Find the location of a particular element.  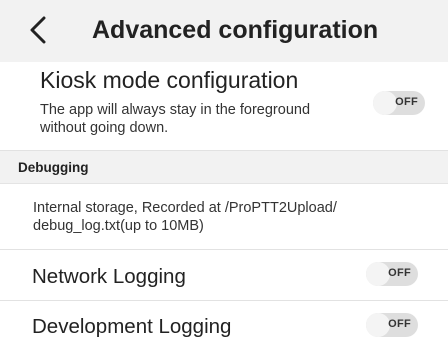

development-logging-toggle: OFF is located at coordinates (392, 325).